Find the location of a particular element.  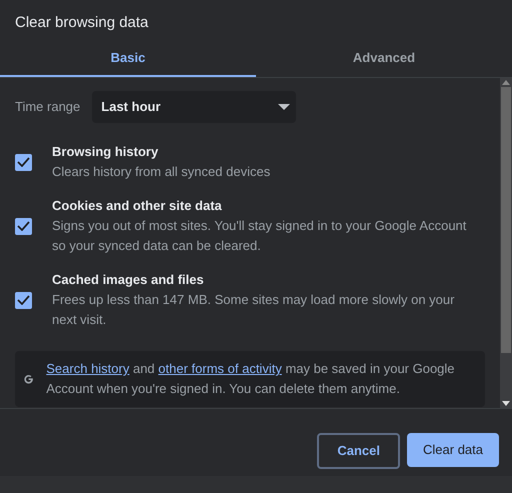

info-text: Search history and other forms of activity may be saved in your Google Account when you're signed in. You can delete them anytime. is located at coordinates (251, 379).